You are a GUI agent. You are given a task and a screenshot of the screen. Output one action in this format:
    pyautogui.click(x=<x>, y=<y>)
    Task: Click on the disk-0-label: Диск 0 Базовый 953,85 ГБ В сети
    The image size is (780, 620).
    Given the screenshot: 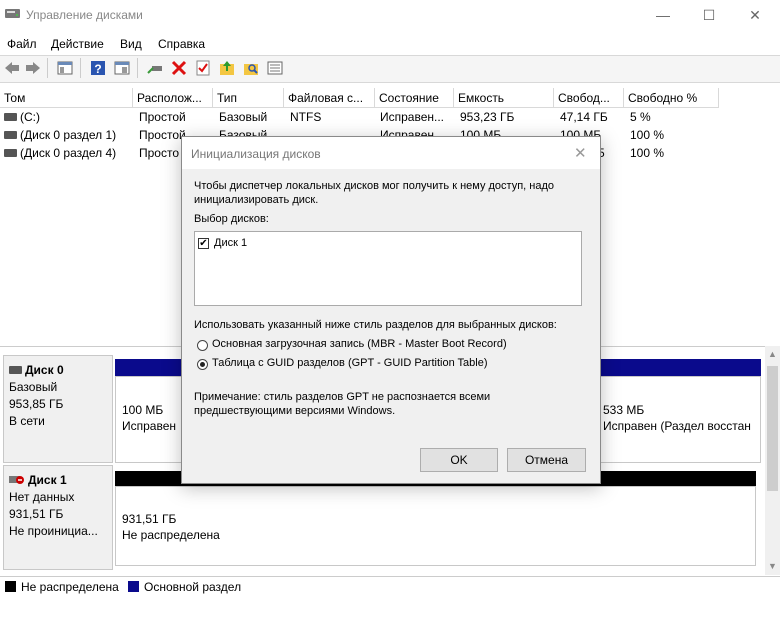 What is the action you would take?
    pyautogui.click(x=58, y=409)
    